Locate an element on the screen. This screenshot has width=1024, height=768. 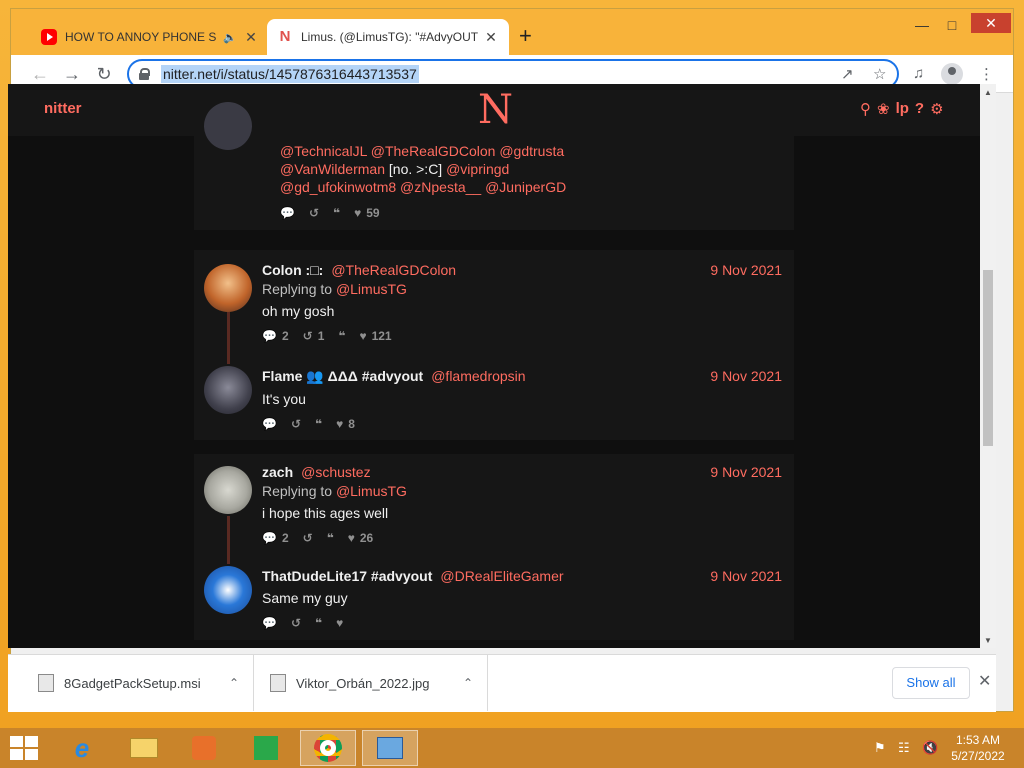
search-icon: ⚲ is located at coordinates (865, 109).